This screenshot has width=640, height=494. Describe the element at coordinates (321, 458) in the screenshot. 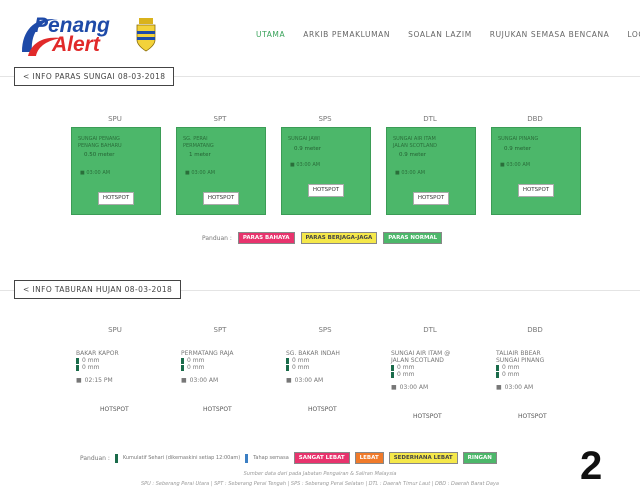

I see `legend-sangat-lebat: SANGAT LEBAT` at that location.